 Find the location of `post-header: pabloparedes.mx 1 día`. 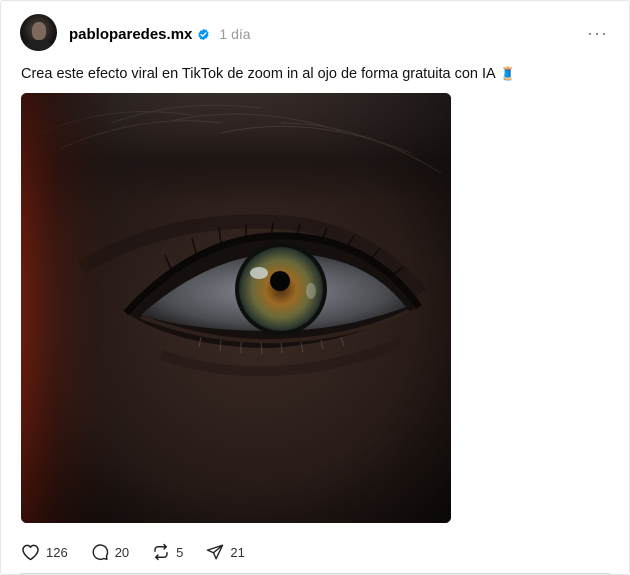

post-header: pabloparedes.mx 1 día is located at coordinates (160, 34).